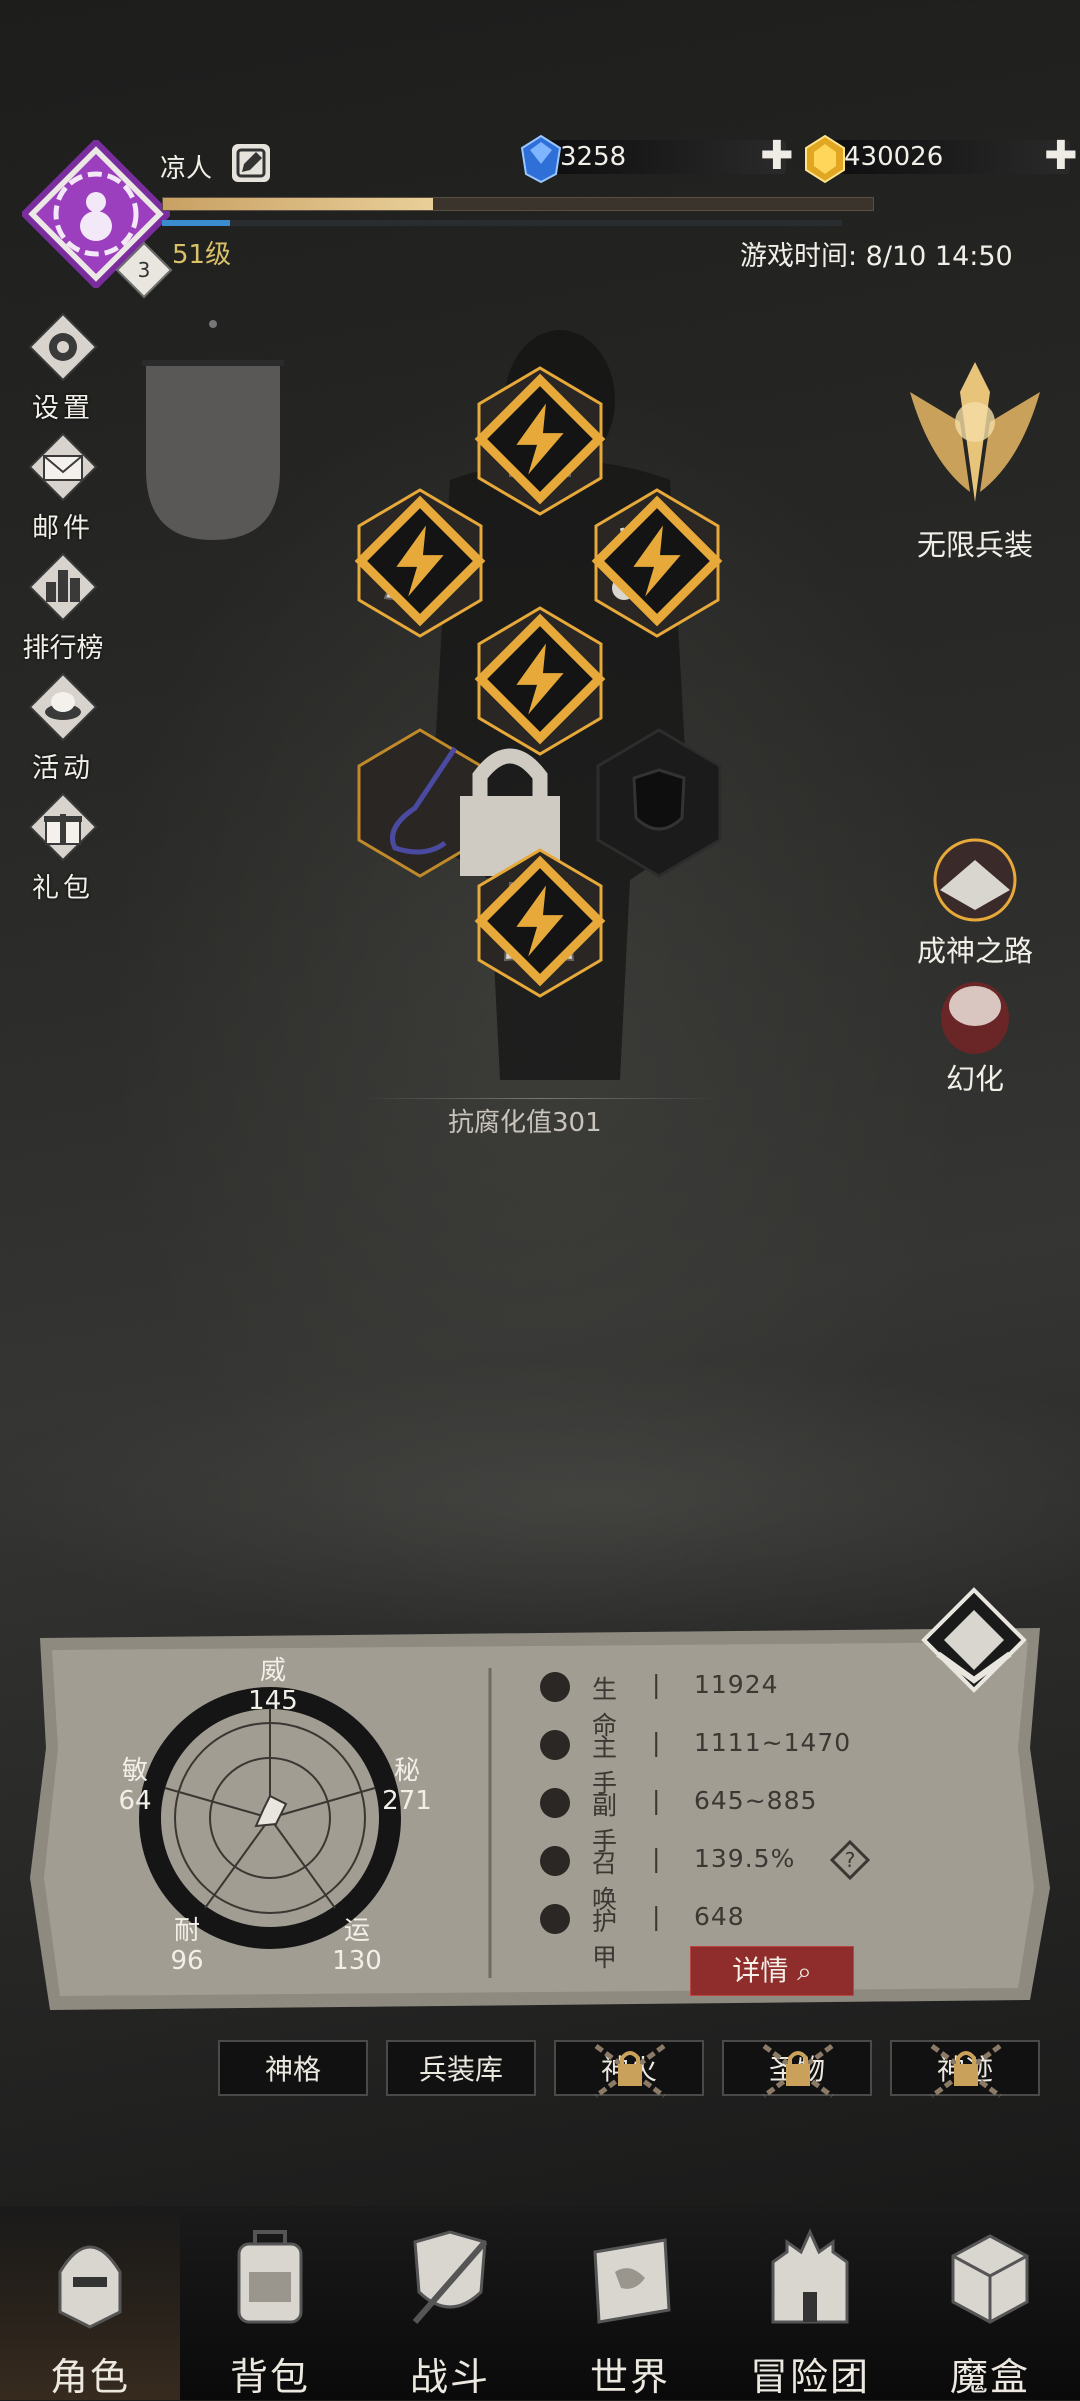 Image resolution: width=1080 pixels, height=2401 pixels. I want to click on mail-icon, so click(63, 467).